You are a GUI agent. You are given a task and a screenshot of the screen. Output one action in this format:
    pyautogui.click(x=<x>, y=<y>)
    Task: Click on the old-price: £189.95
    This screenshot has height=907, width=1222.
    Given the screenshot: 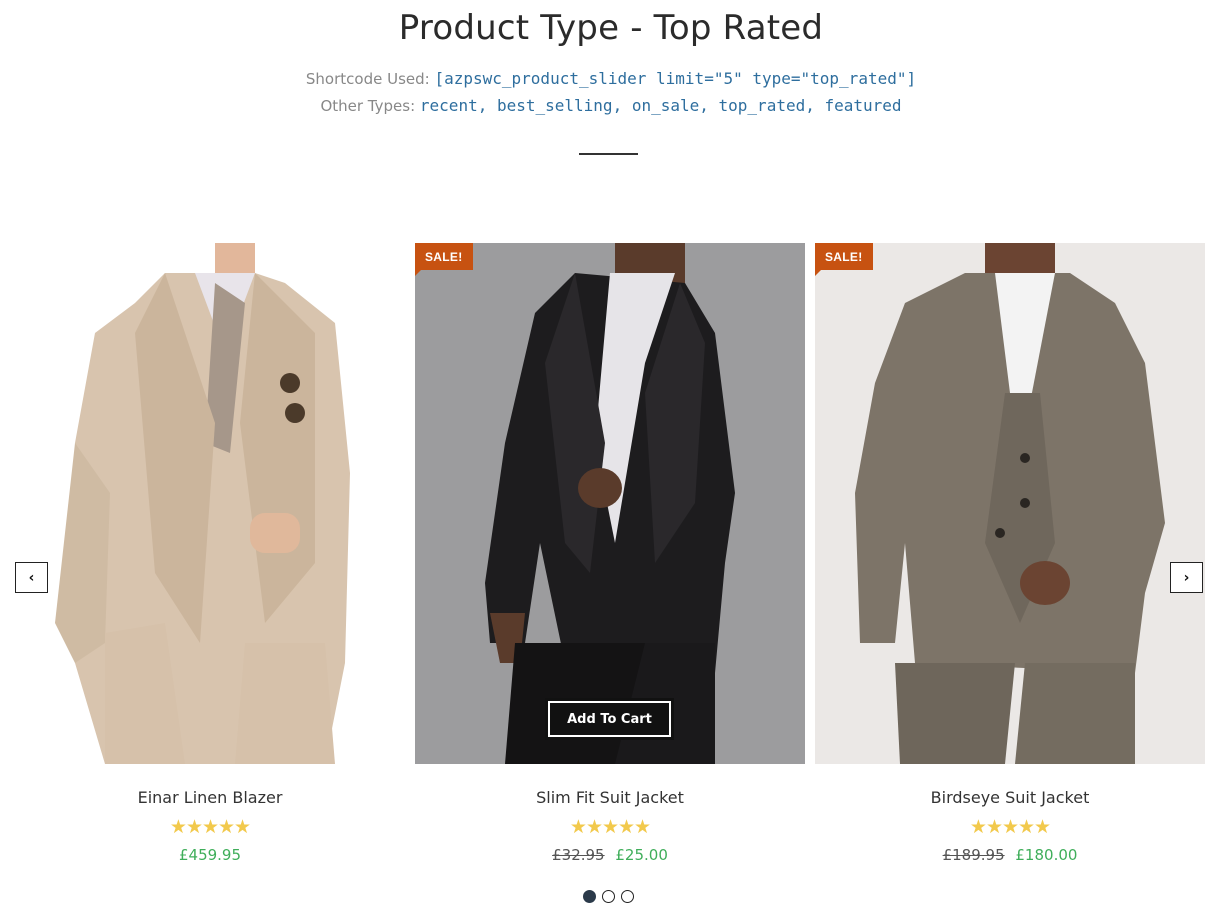 What is the action you would take?
    pyautogui.click(x=973, y=855)
    